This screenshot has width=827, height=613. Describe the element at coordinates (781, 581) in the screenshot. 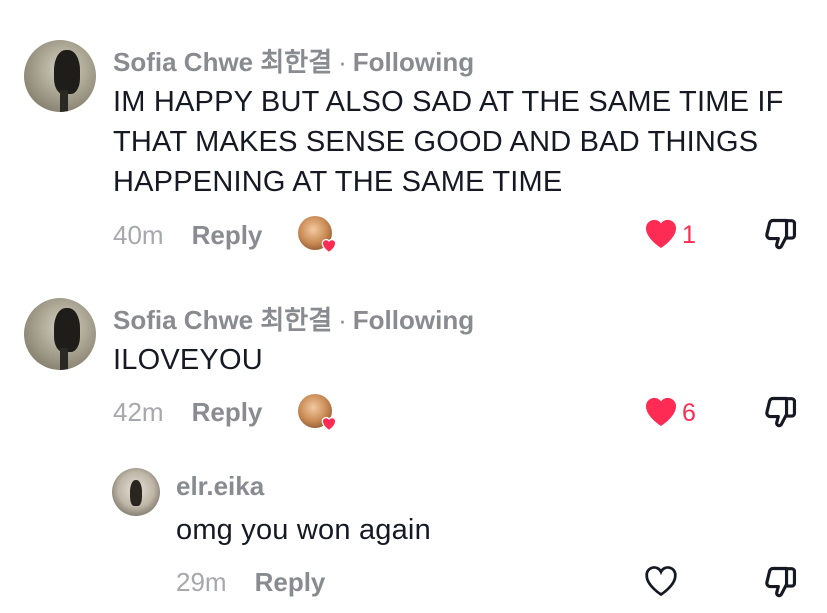

I see `thumbs-down-icon` at that location.